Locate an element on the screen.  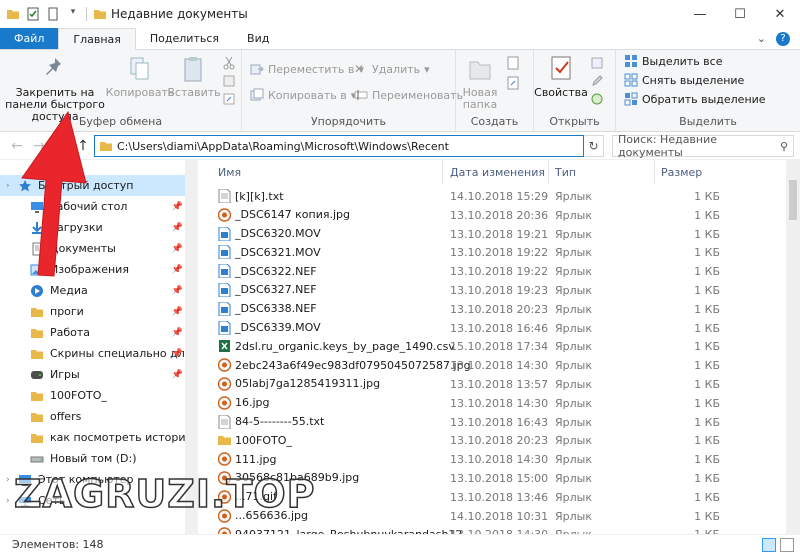
open-icon is located at coordinates (597, 63).